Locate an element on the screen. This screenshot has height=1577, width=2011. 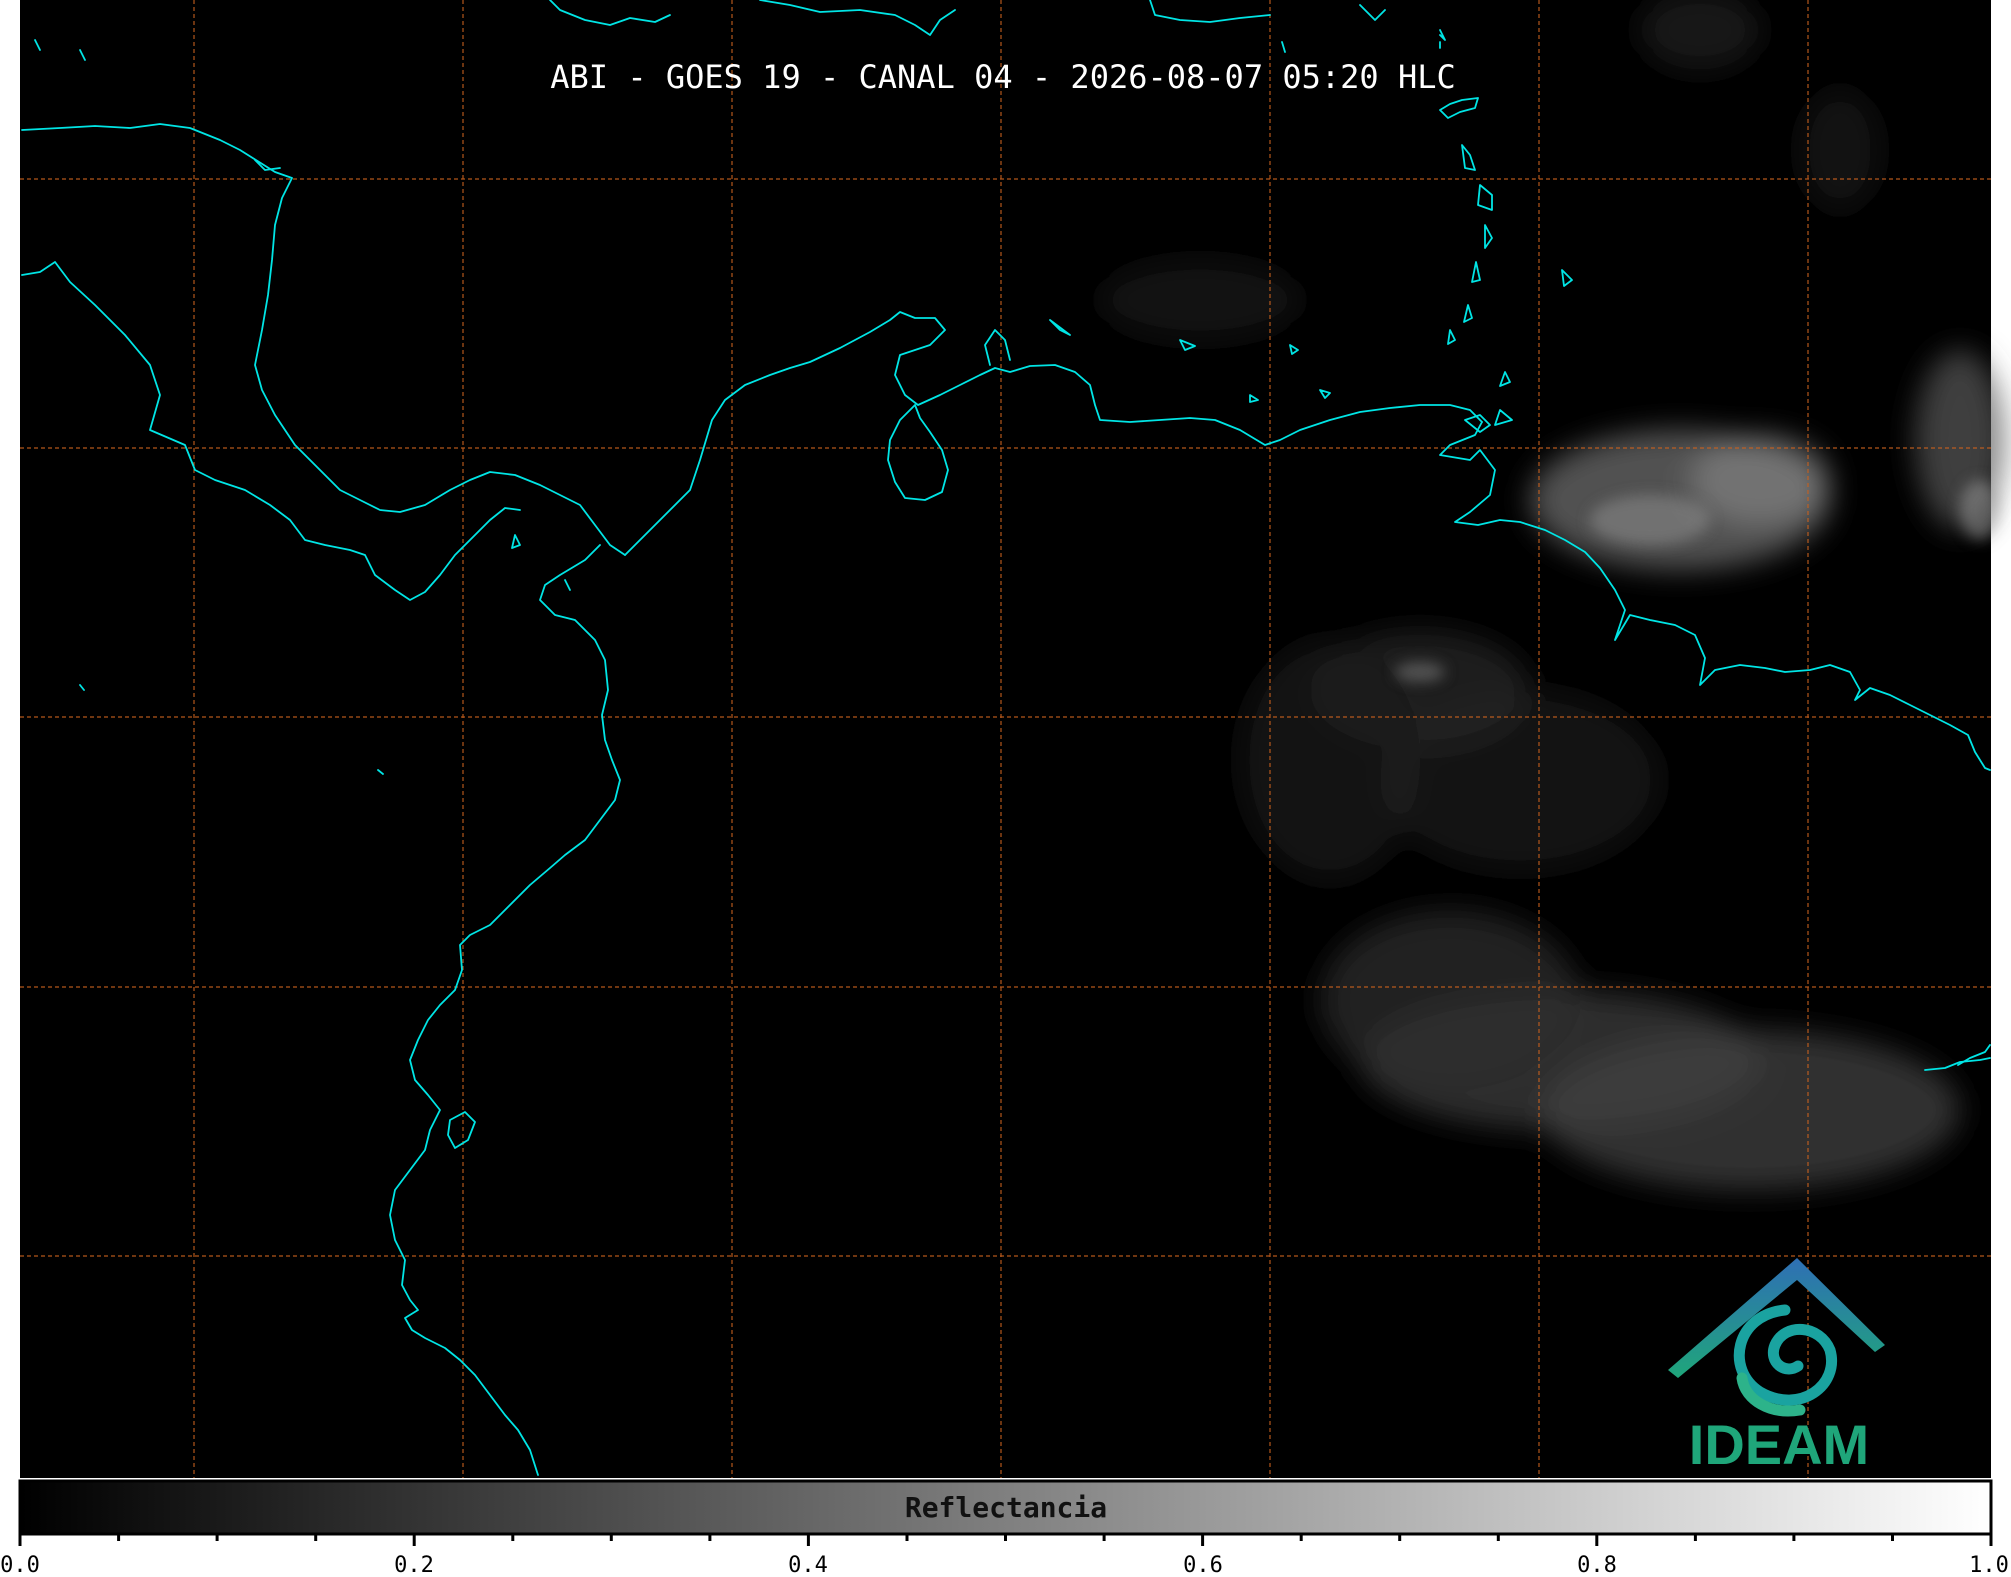
colorbar-tick-label: 0.0 is located at coordinates (20, 1565).